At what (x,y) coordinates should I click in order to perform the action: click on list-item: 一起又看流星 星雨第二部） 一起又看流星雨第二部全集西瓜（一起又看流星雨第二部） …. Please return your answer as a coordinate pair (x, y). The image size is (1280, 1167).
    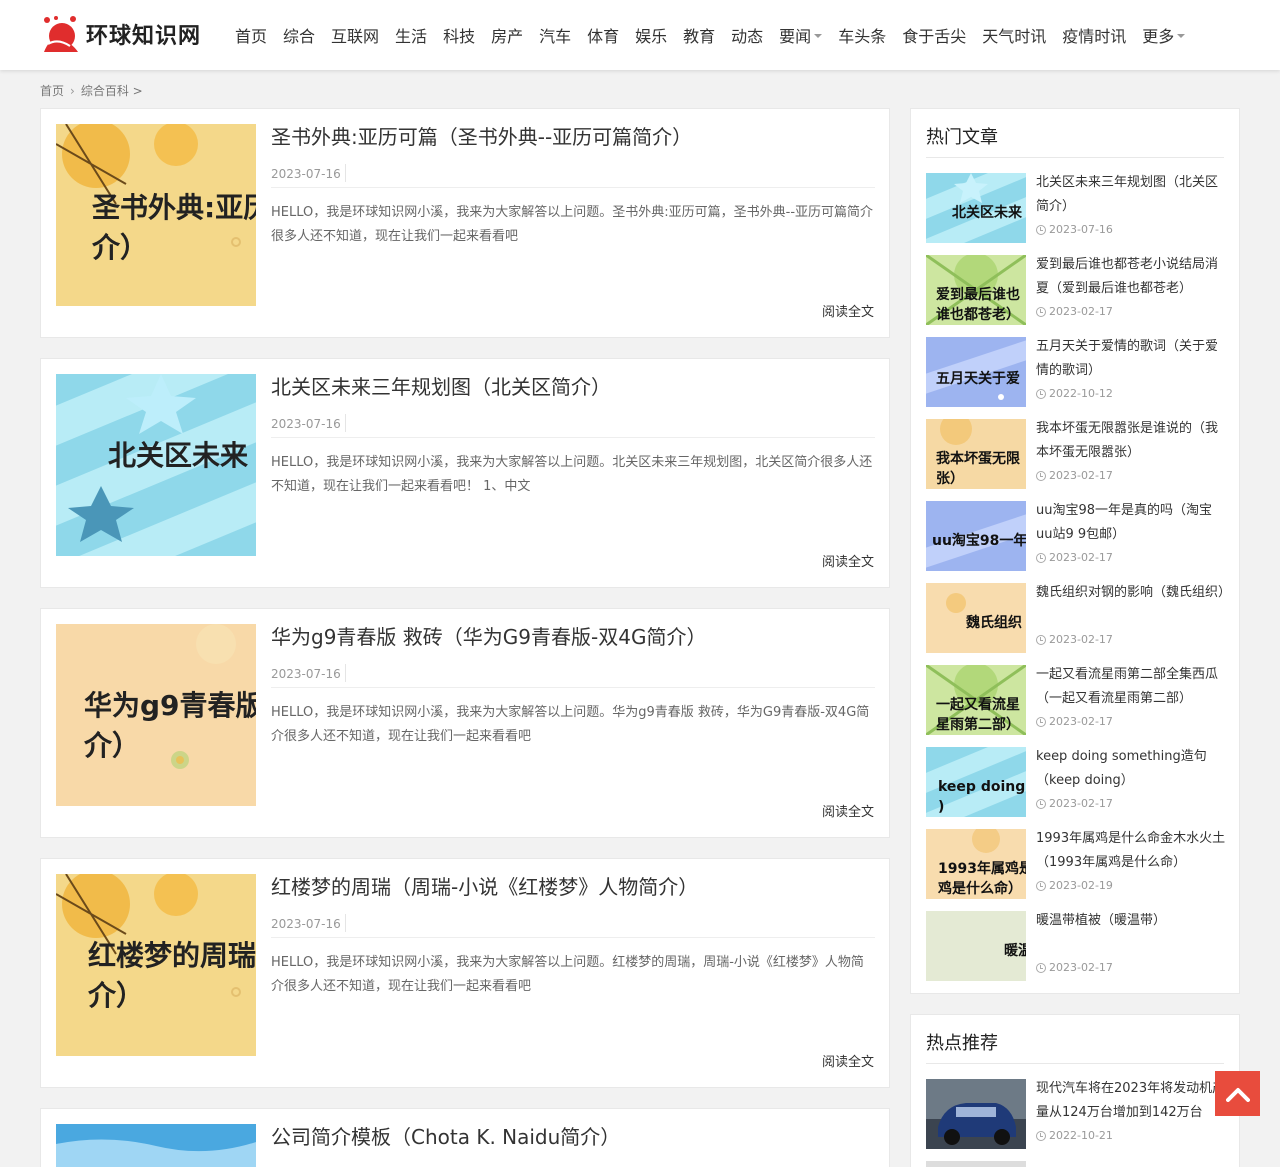
    Looking at the image, I should click on (1075, 700).